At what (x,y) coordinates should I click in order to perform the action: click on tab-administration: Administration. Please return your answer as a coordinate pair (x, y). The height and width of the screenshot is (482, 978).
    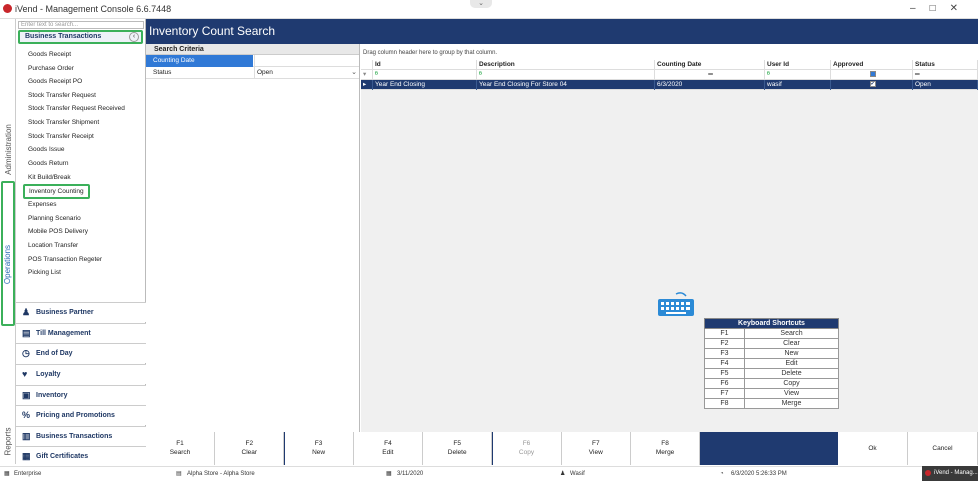
    Looking at the image, I should click on (8, 149).